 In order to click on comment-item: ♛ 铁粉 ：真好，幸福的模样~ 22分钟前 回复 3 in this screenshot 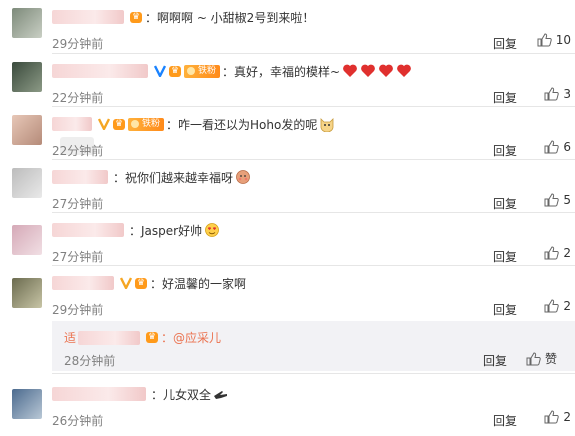, I will do `click(287, 80)`.